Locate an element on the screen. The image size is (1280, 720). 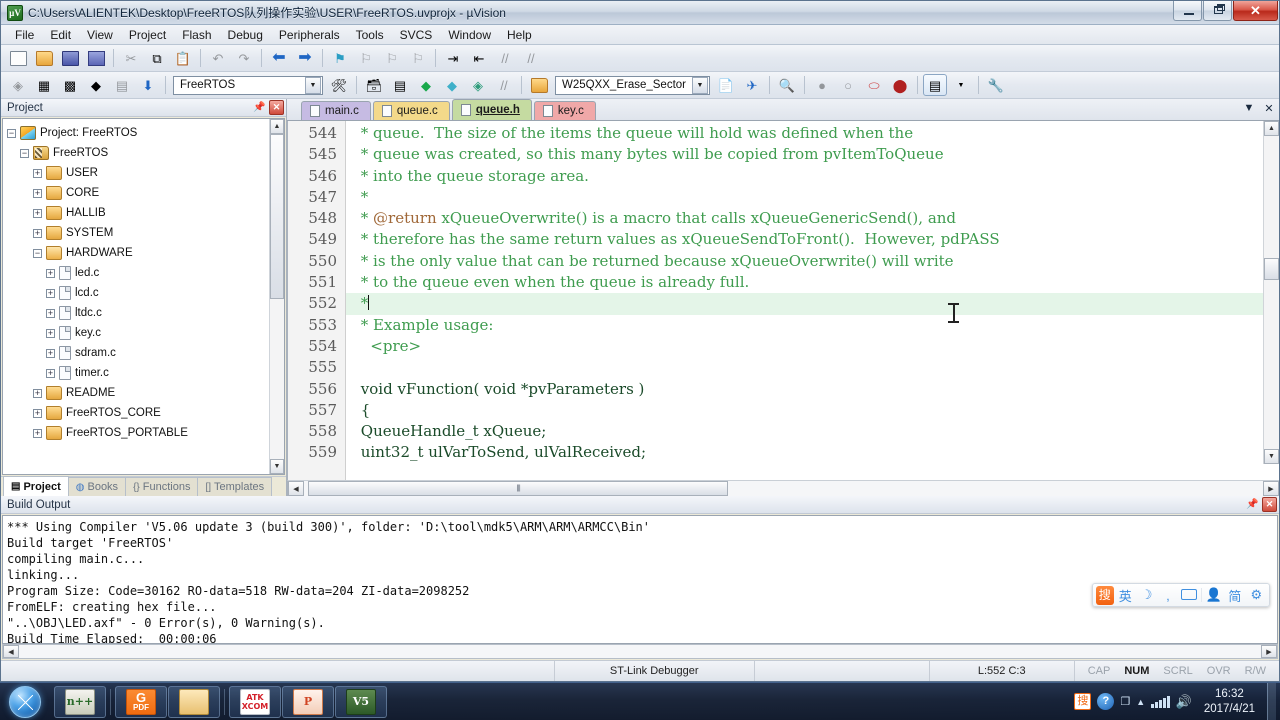
kill-breakpoints-icon: ○ is located at coordinates (848, 85).